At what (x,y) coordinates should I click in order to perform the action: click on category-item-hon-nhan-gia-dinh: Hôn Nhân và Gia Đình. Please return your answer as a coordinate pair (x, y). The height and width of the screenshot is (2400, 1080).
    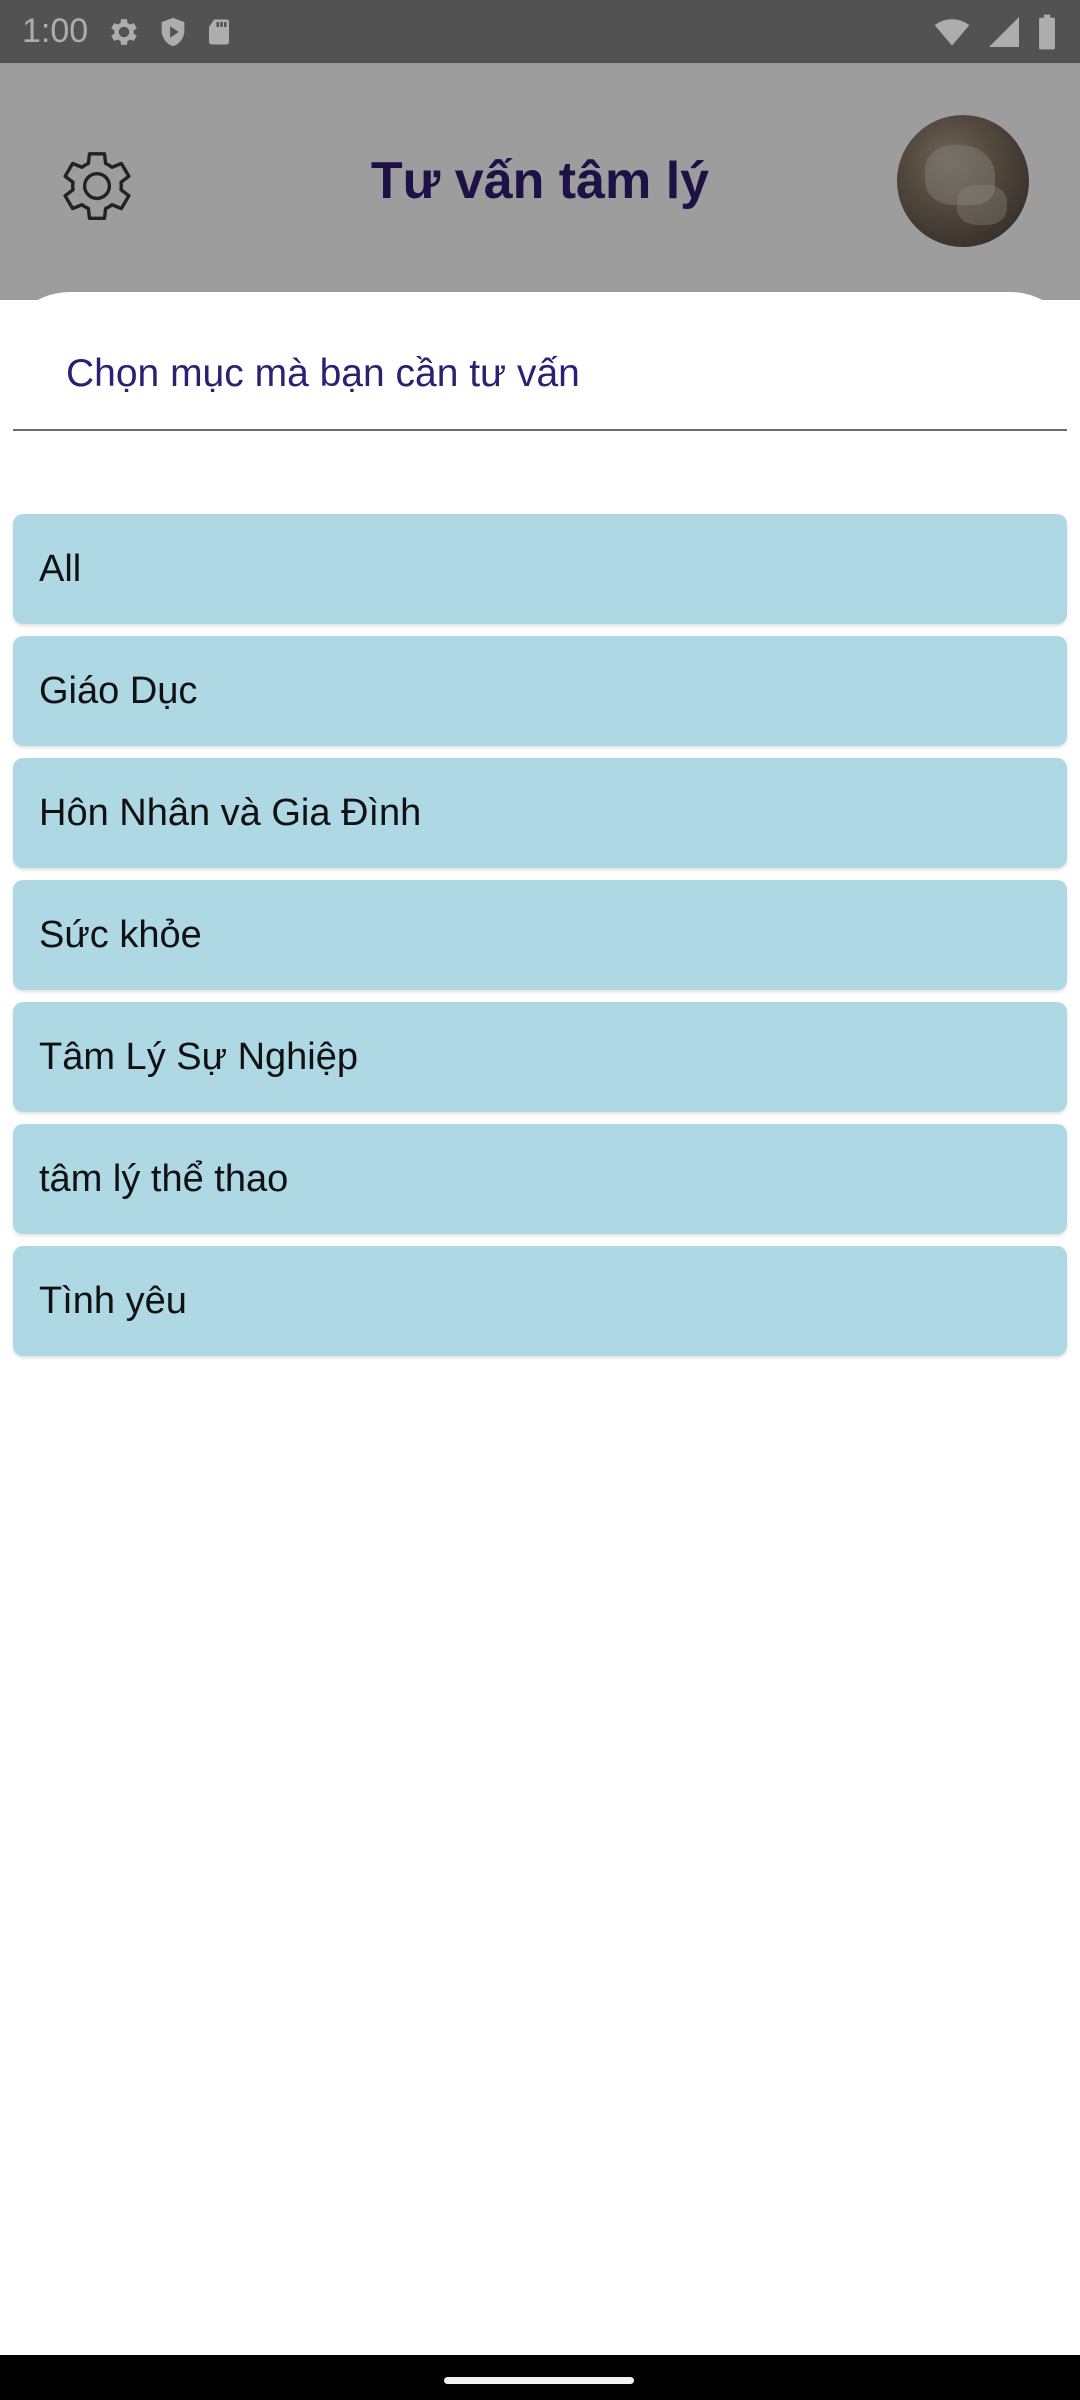
    Looking at the image, I should click on (540, 813).